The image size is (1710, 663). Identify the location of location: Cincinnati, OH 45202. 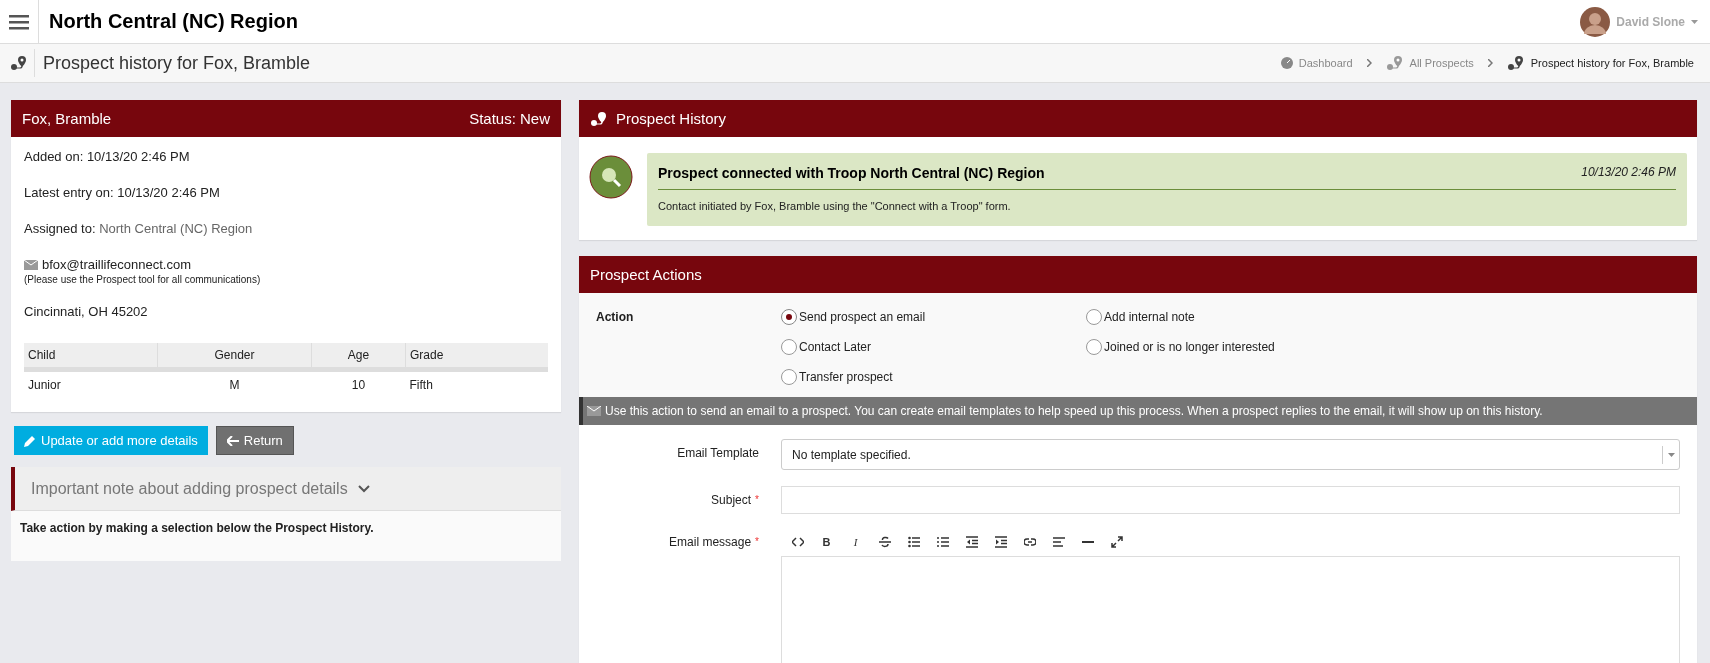
(86, 312).